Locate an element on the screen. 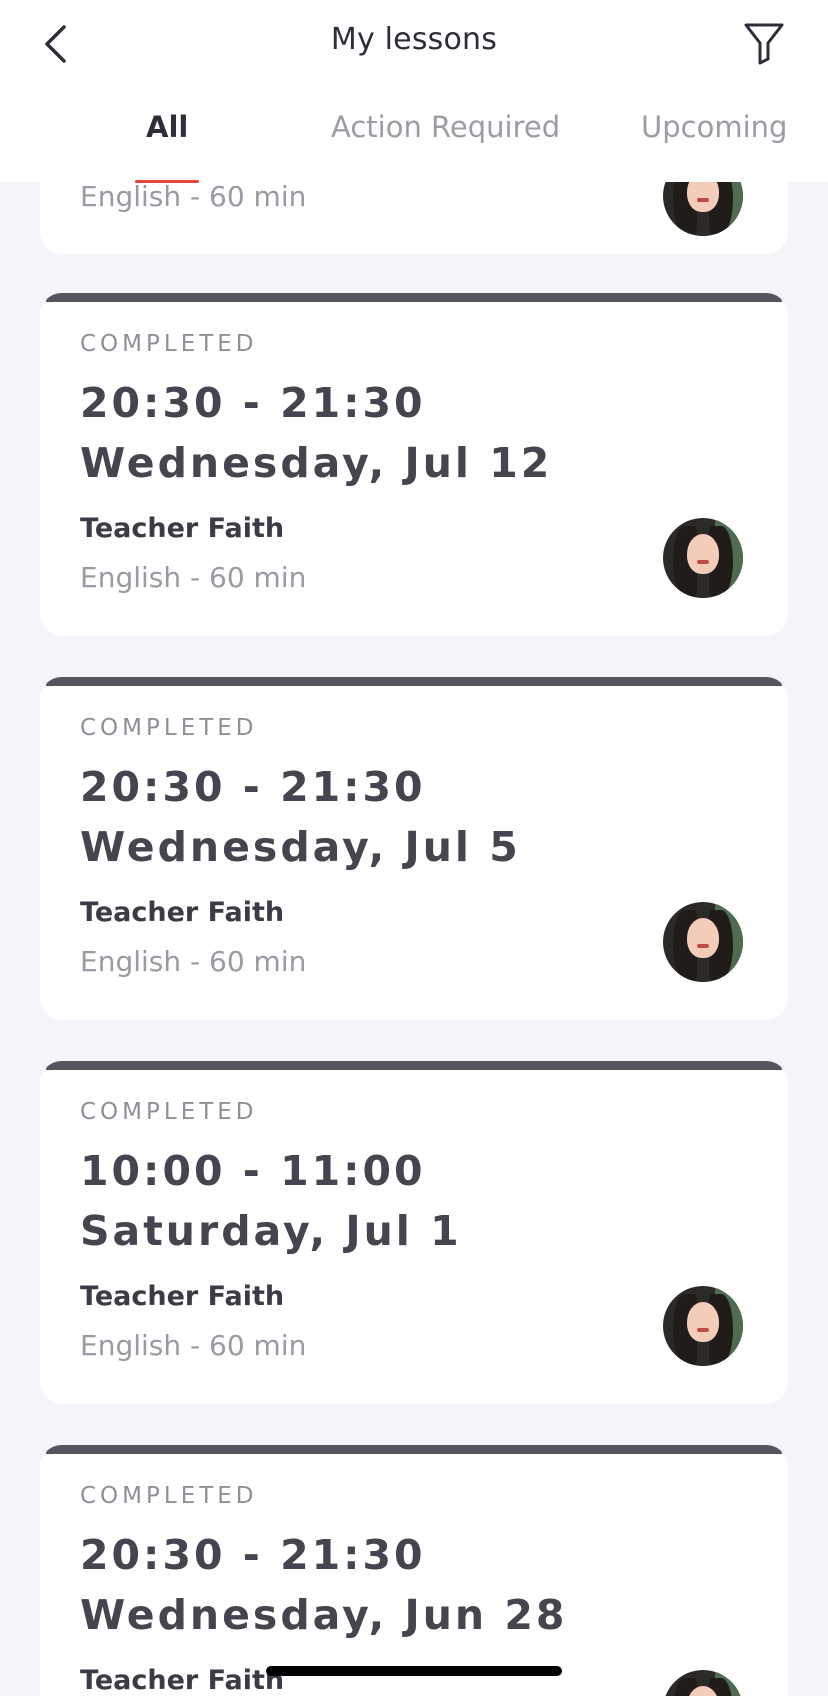 This screenshot has height=1696, width=828. tab-action-required: Action Required is located at coordinates (445, 127).